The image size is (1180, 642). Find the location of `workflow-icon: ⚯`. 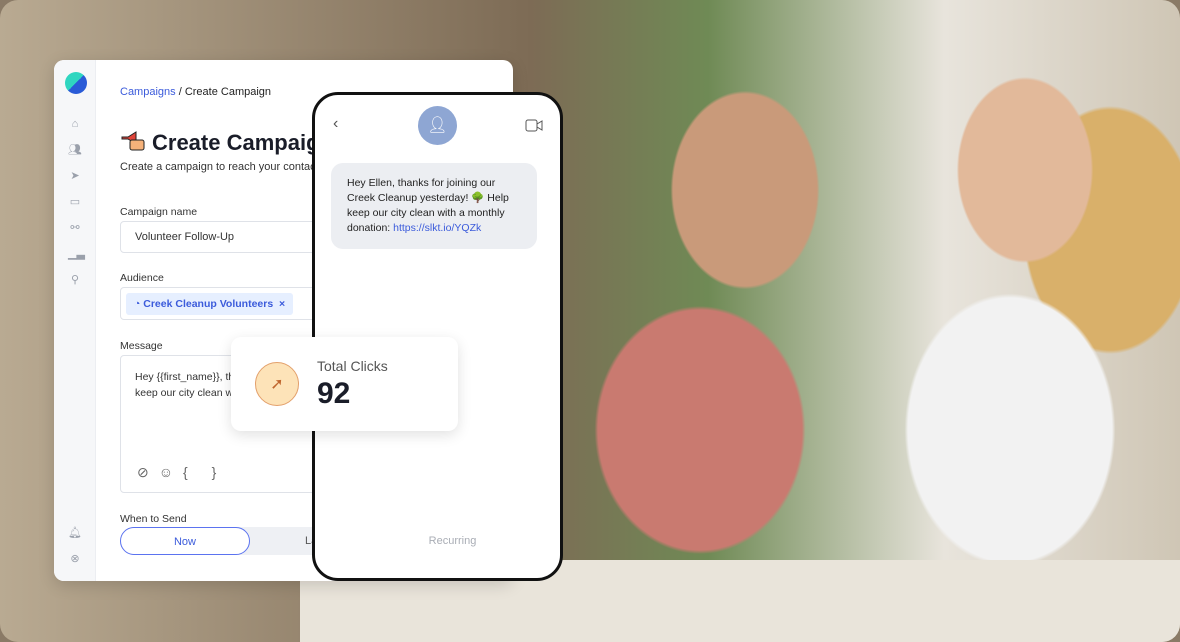

workflow-icon: ⚯ is located at coordinates (75, 228).